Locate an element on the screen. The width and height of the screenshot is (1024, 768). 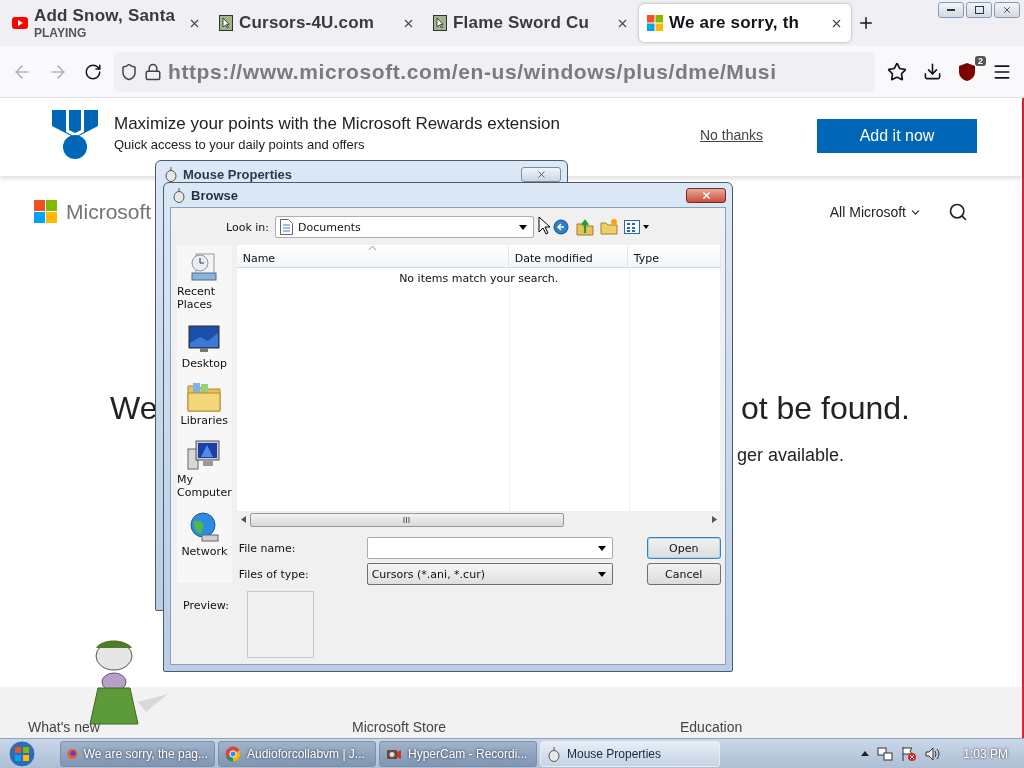
medal-icon is located at coordinates (75, 135).